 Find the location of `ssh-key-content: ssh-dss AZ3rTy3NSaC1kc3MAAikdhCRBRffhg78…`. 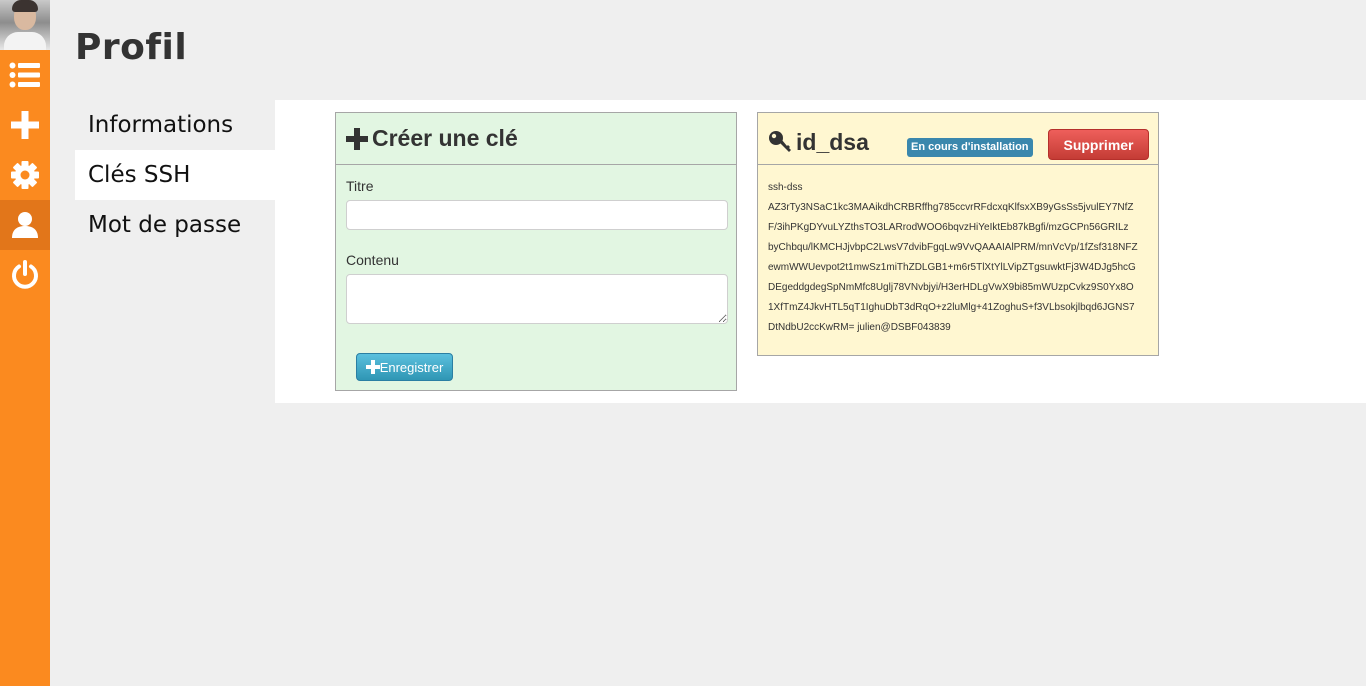

ssh-key-content: ssh-dss AZ3rTy3NSaC1kc3MAAikdhCRBRffhg78… is located at coordinates (958, 251).